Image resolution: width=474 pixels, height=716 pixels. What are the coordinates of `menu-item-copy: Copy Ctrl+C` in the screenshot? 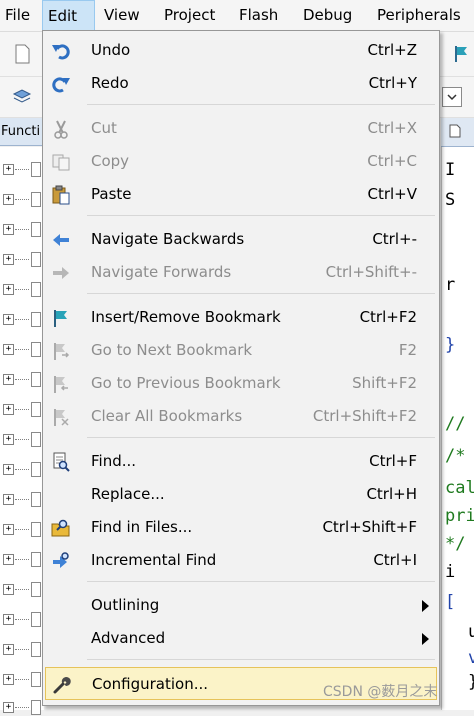 It's located at (241, 161).